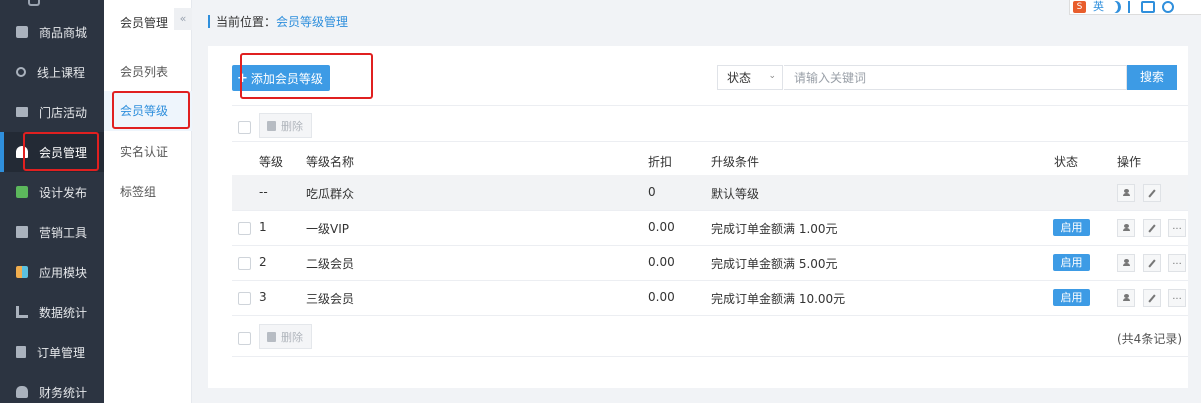 The width and height of the screenshot is (1201, 403). What do you see at coordinates (1135, 7) in the screenshot?
I see `ime-toolbar: S 英` at bounding box center [1135, 7].